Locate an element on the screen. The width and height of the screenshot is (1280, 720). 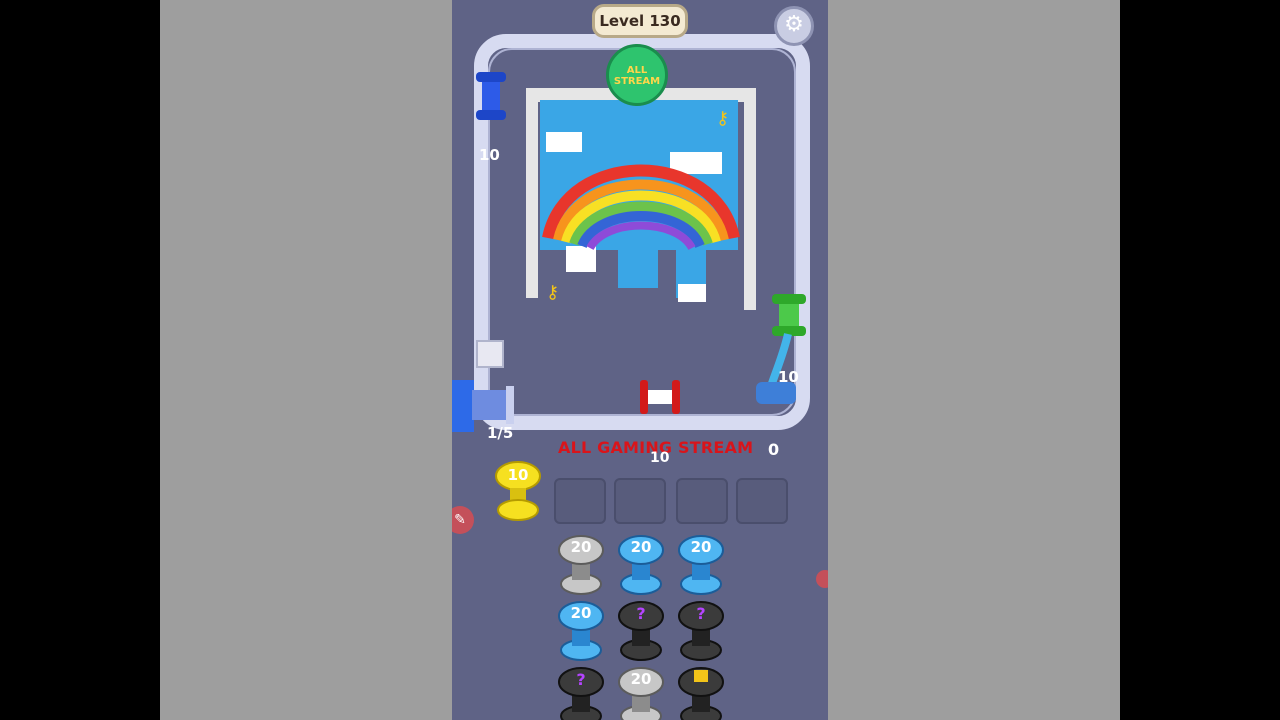
board-right-frame is located at coordinates (750, 199).